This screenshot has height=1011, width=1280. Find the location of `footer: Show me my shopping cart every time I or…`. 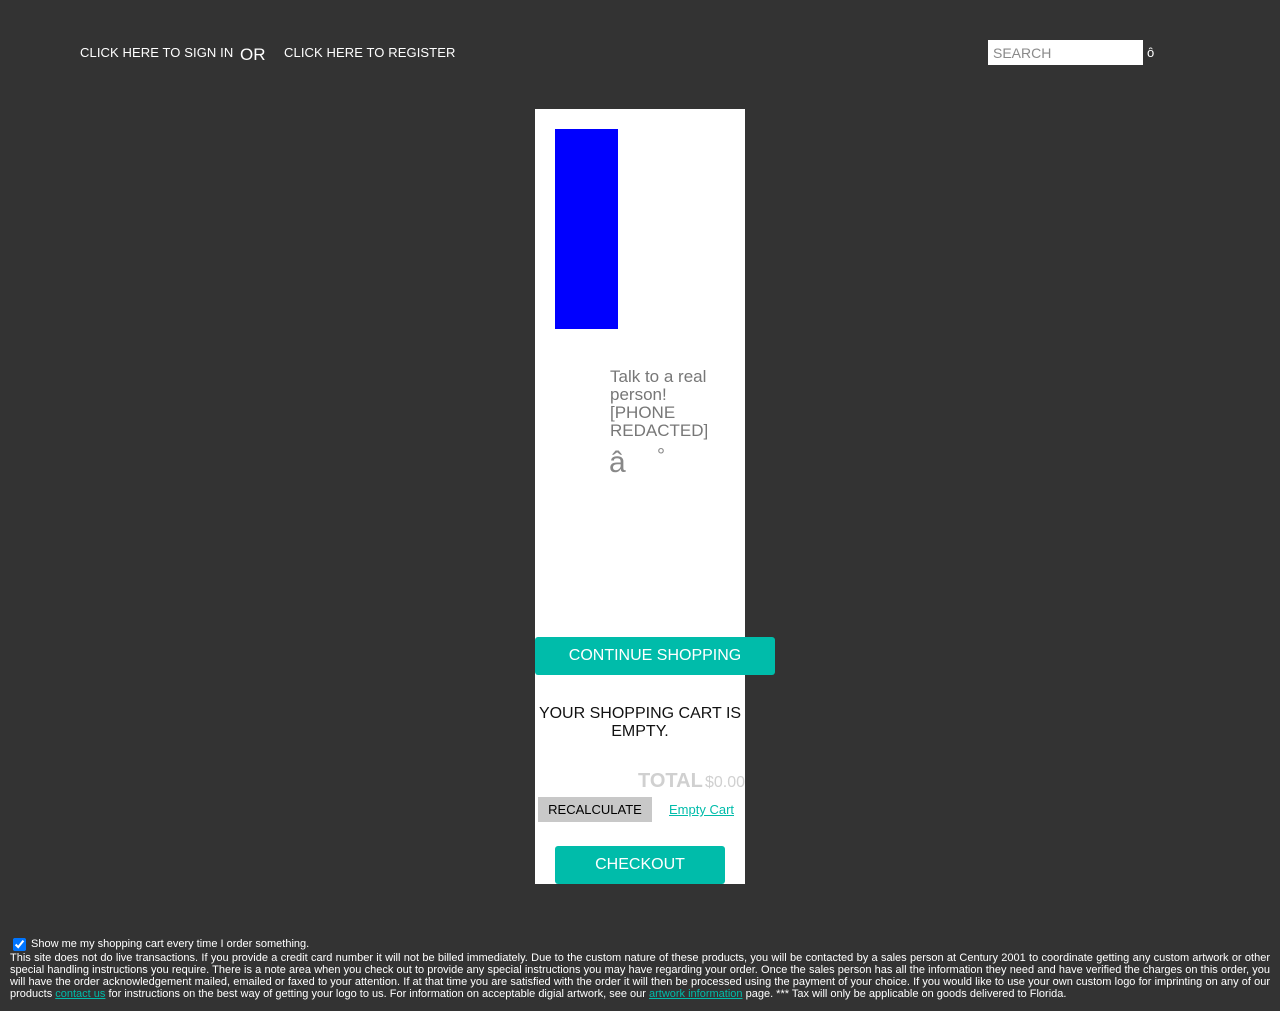

footer: Show me my shopping cart every time I or… is located at coordinates (640, 968).